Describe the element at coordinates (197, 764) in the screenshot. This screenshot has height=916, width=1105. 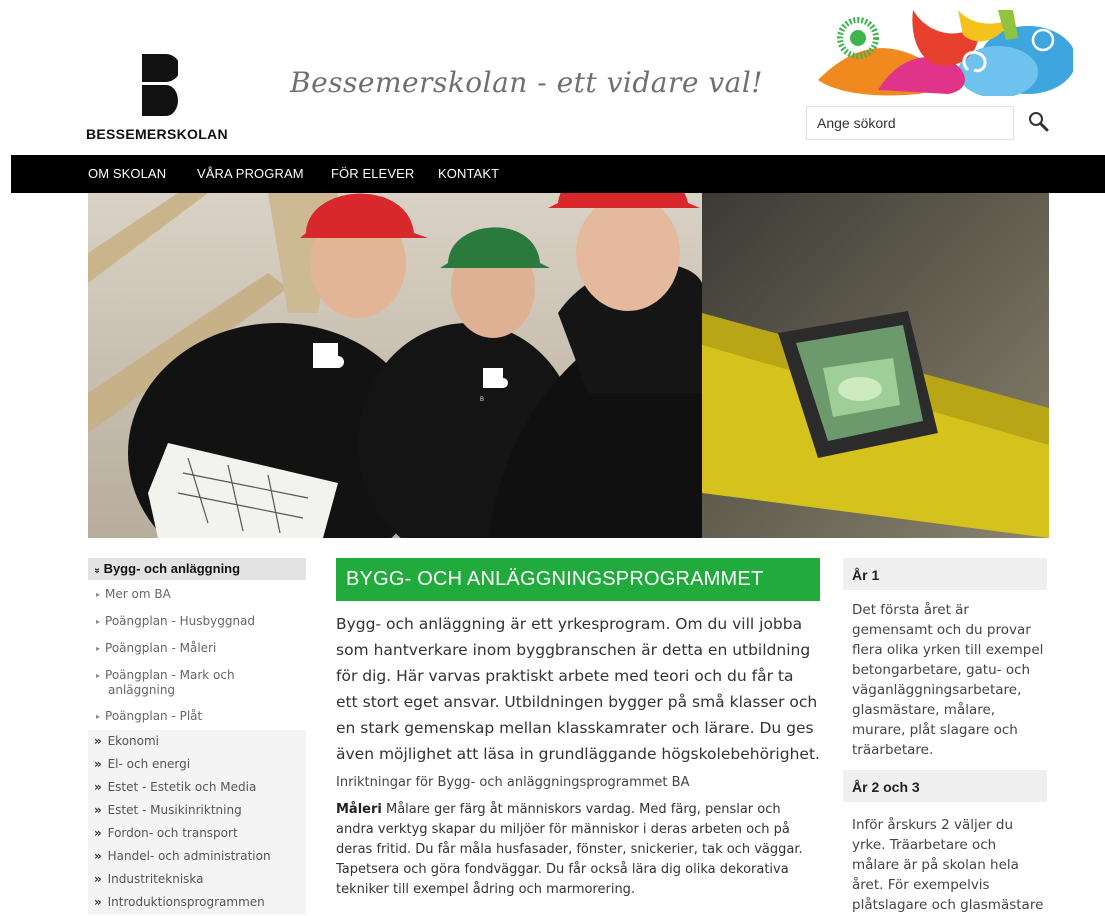
I see `sidebar-item-el-och-energi: » El- och energi` at that location.